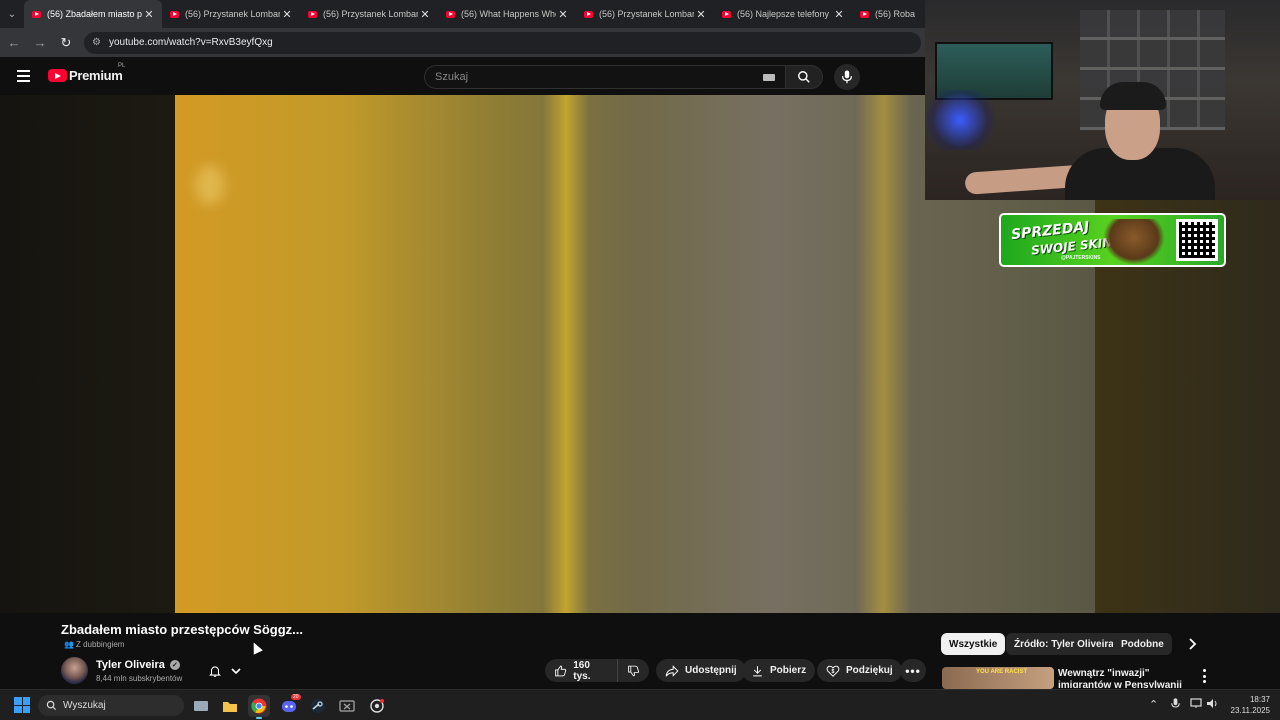  I want to click on browser-tab-2: (56) Przystanek Lombard ✕, so click(369, 14).